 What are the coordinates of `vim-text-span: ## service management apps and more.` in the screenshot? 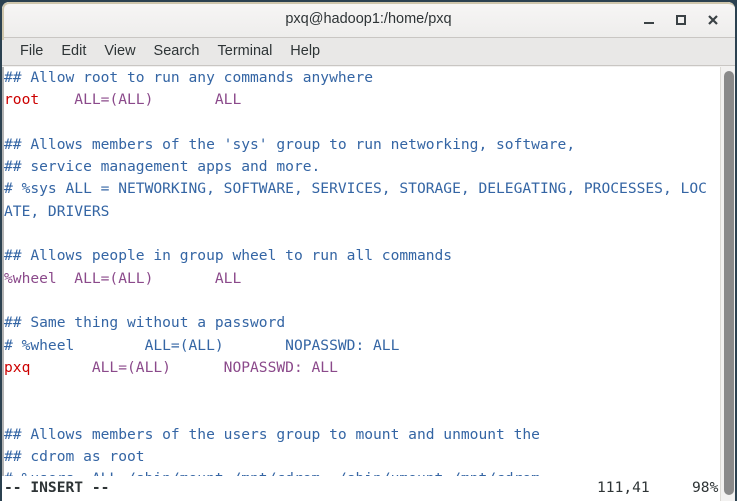 It's located at (162, 167).